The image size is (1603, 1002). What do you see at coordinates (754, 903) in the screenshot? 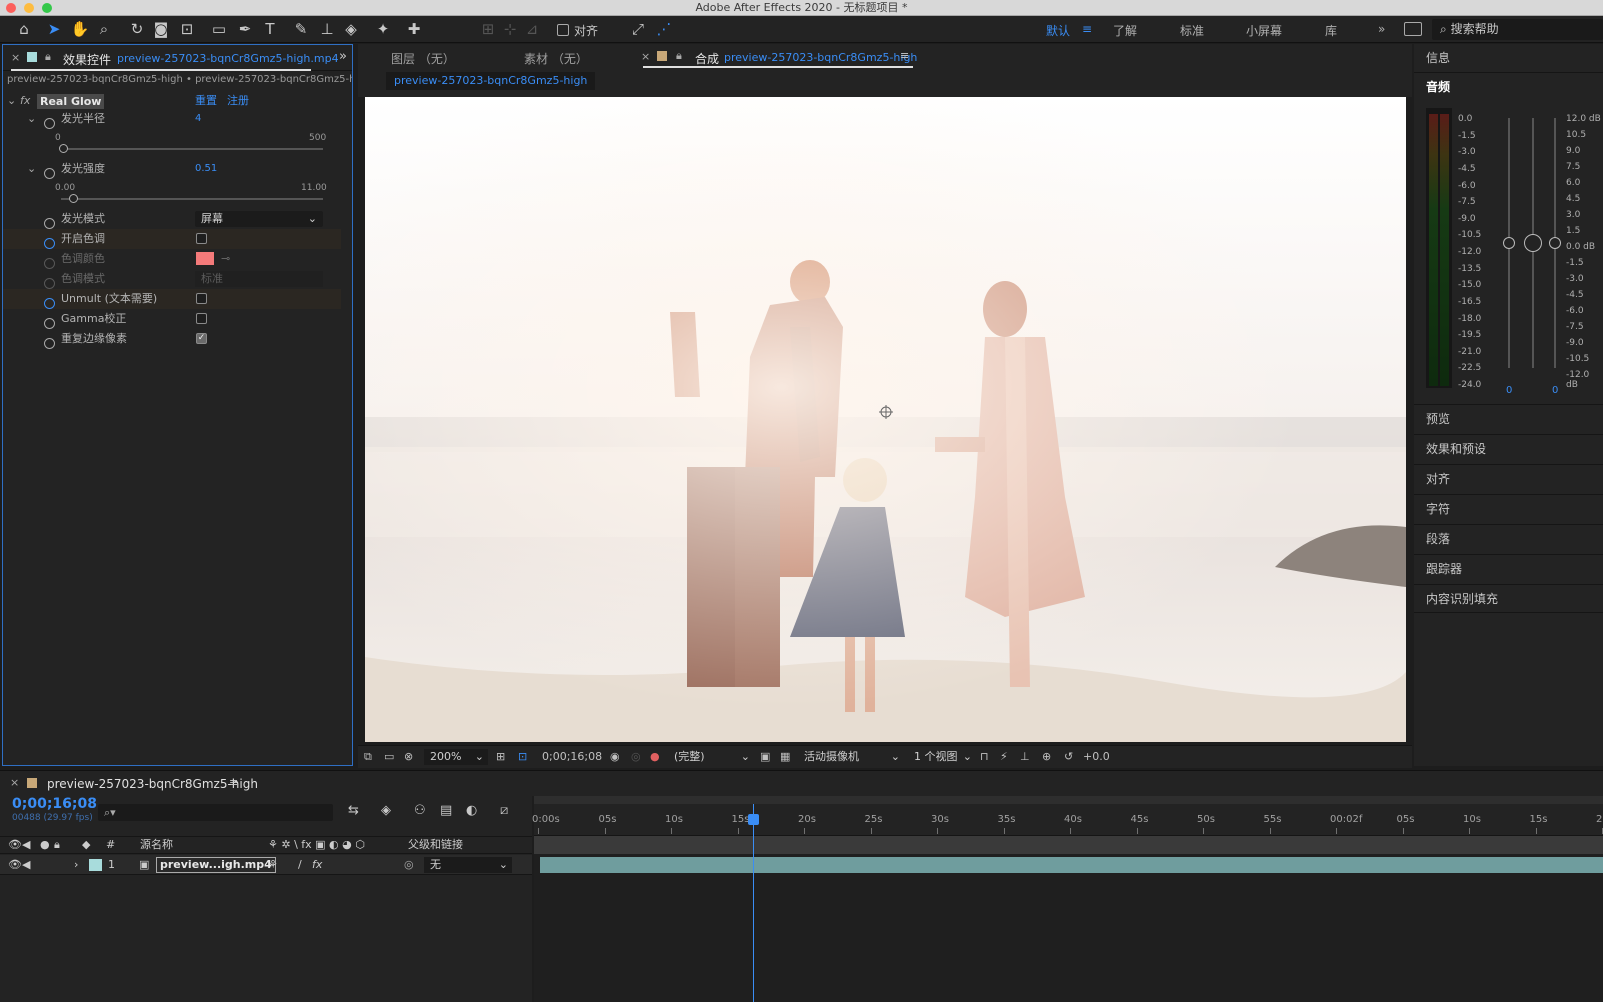
I see `playhead` at bounding box center [754, 903].